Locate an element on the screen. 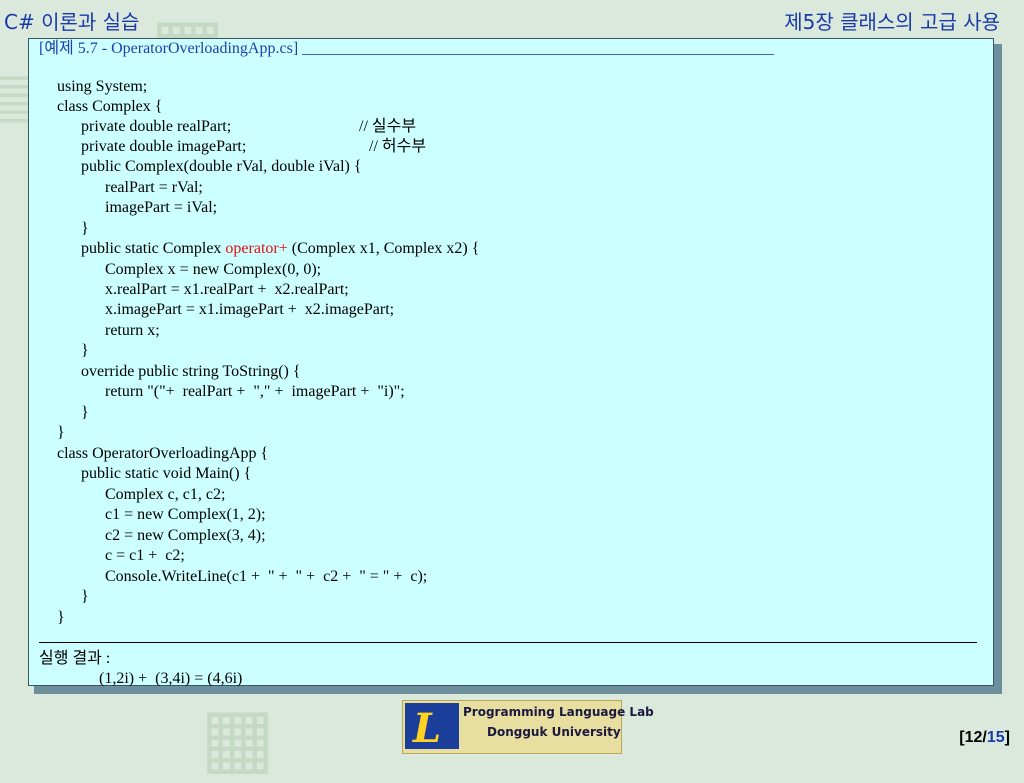  course-title: C# 이론과 실습 is located at coordinates (72, 22).